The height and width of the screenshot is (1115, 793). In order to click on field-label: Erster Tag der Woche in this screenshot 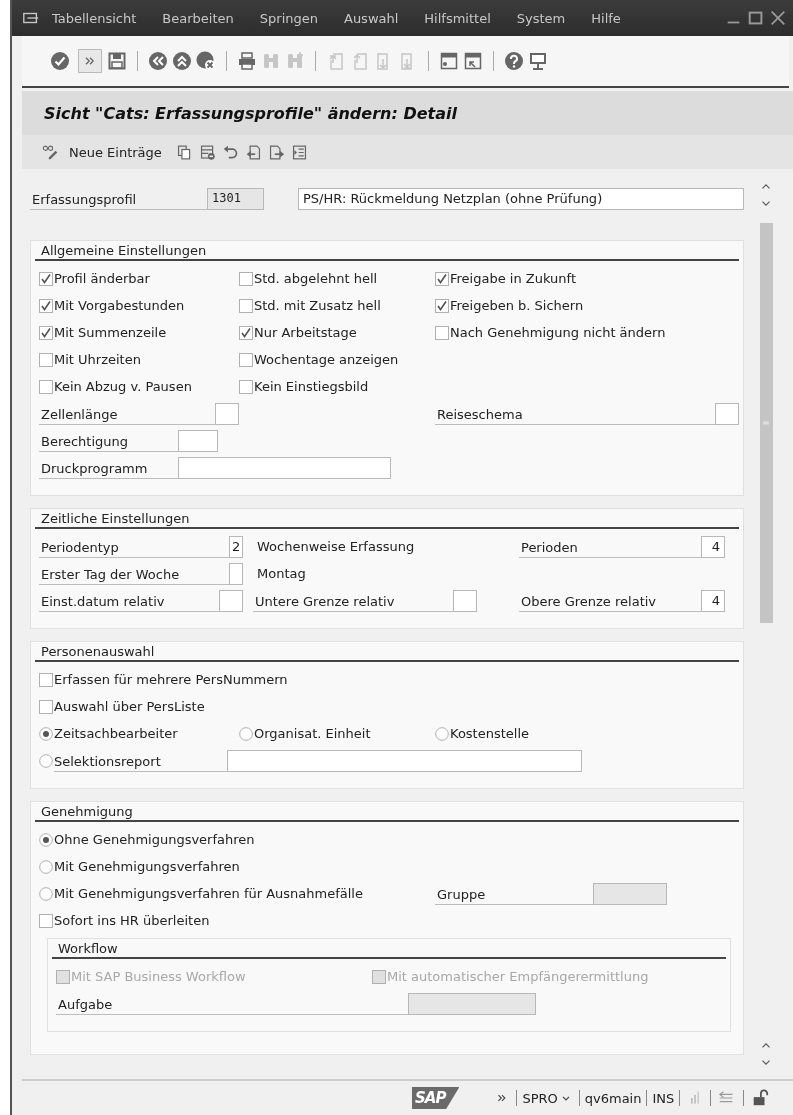, I will do `click(134, 575)`.